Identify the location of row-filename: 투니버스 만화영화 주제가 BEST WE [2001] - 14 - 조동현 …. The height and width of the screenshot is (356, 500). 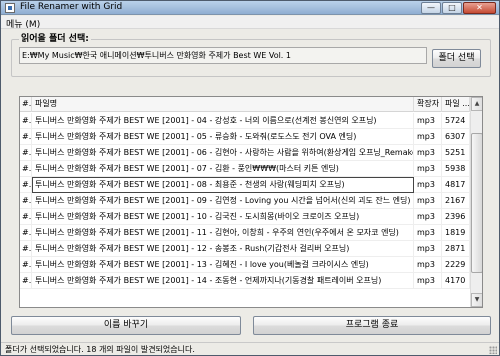
(223, 281).